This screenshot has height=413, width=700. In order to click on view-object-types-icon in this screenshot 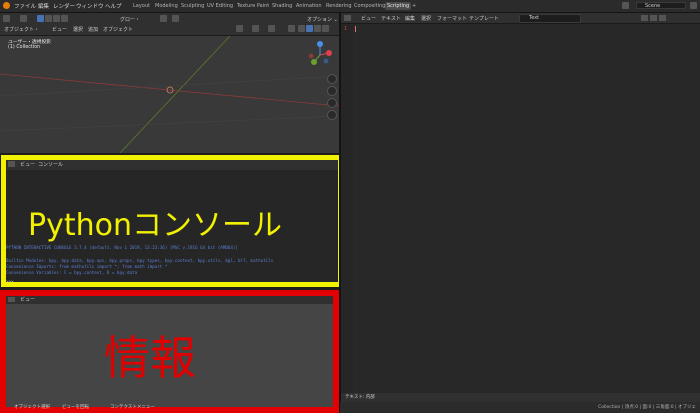, I will do `click(239, 28)`.